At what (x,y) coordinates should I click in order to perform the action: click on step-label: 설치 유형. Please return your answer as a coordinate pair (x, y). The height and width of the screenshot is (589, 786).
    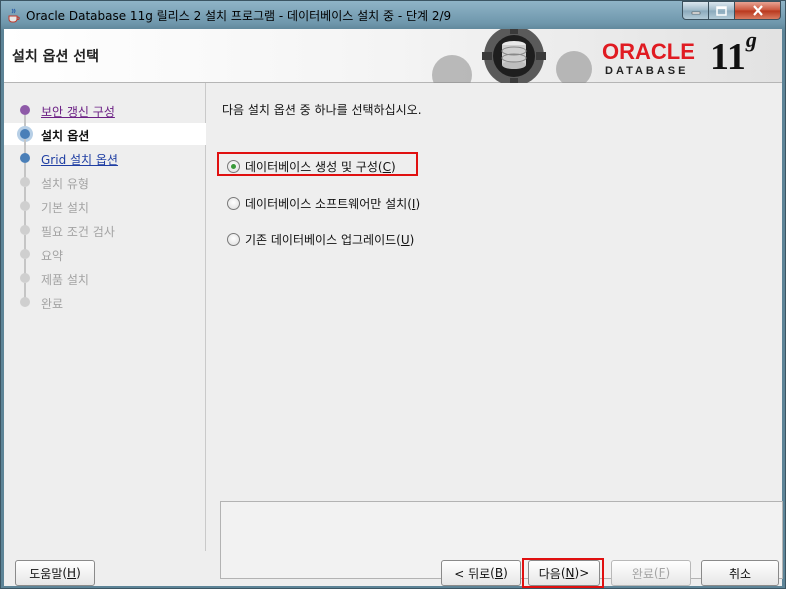
    Looking at the image, I should click on (65, 184).